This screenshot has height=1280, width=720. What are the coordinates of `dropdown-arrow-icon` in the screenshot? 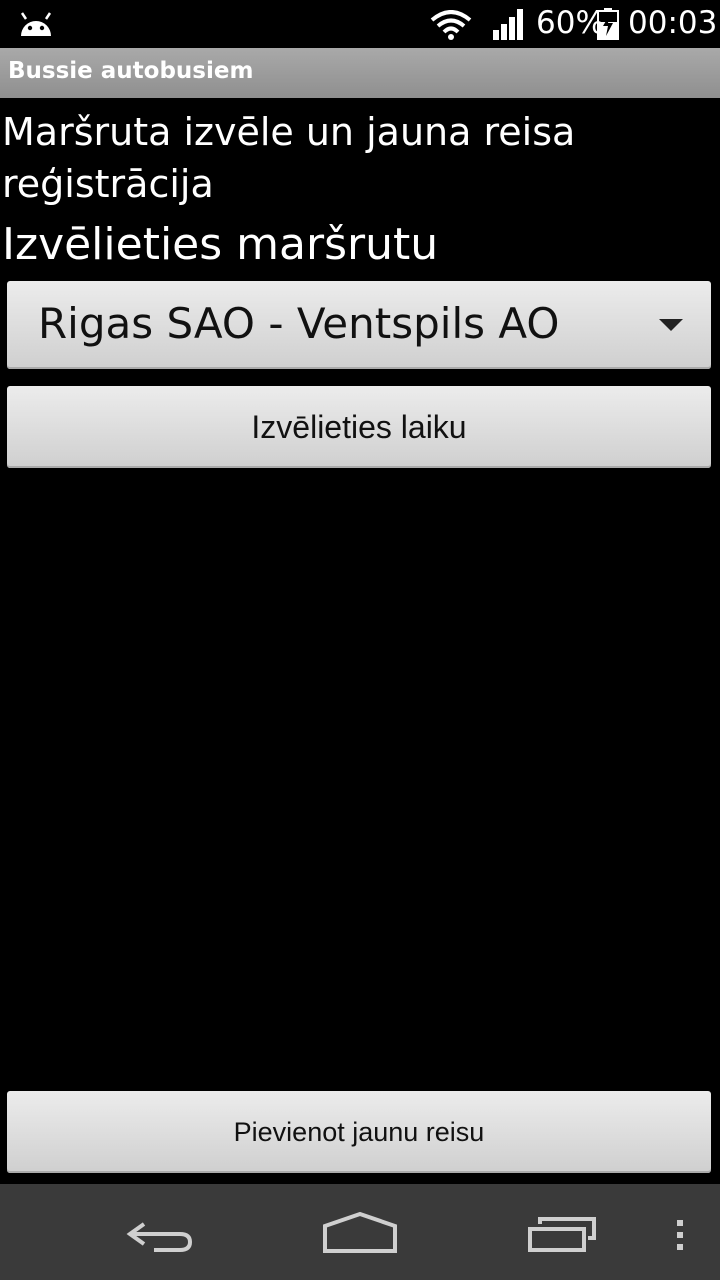 It's located at (671, 325).